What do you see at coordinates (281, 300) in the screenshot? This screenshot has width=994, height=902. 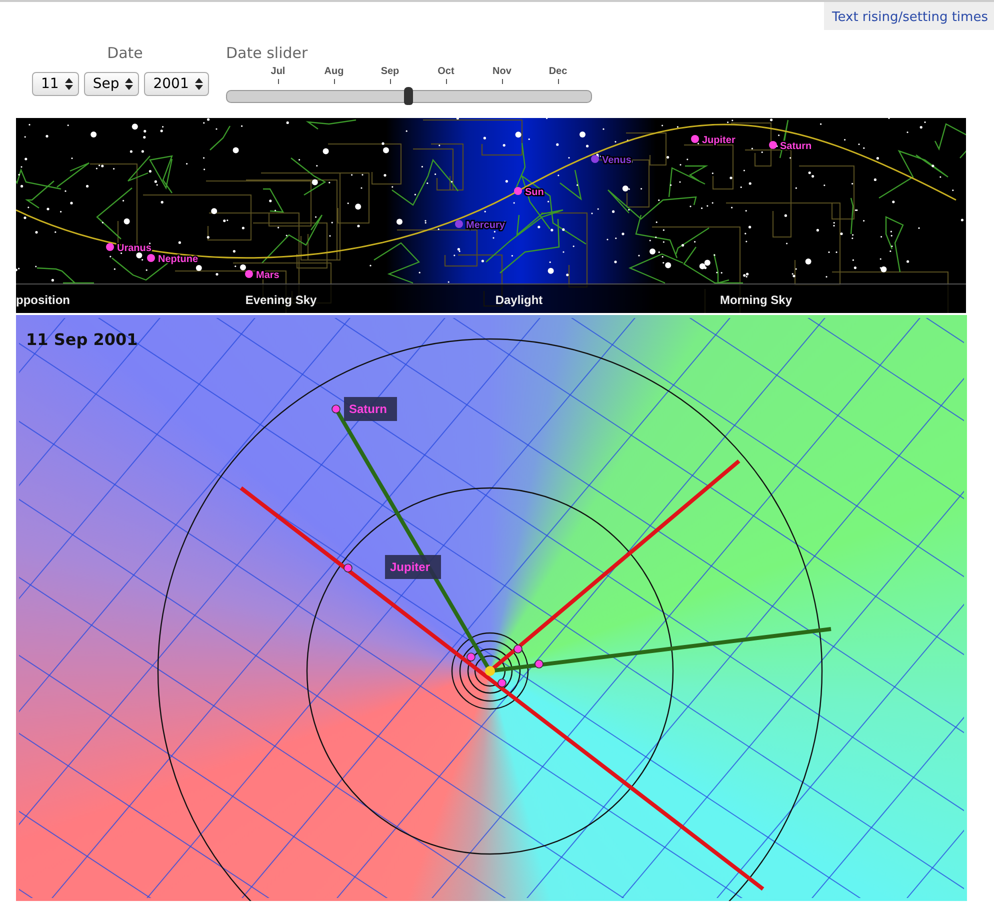 I see `sky-region-label: Evening Sky` at bounding box center [281, 300].